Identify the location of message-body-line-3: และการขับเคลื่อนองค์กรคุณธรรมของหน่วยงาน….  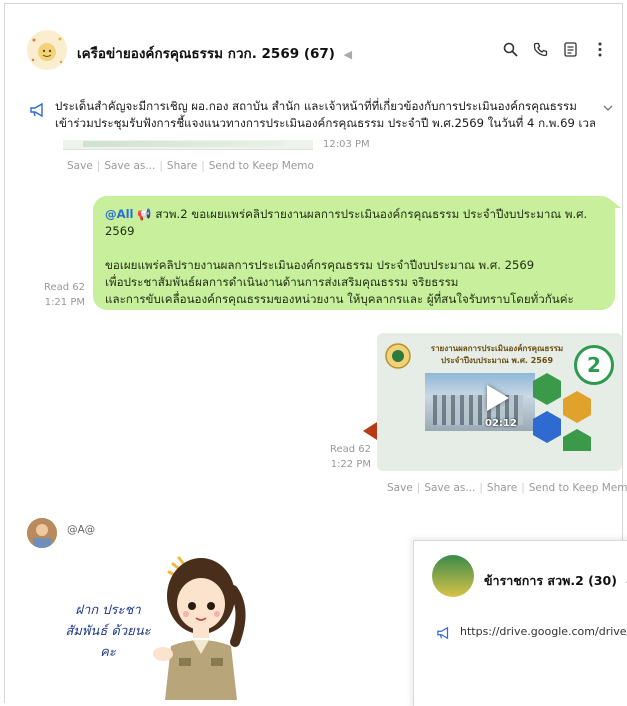
(339, 299).